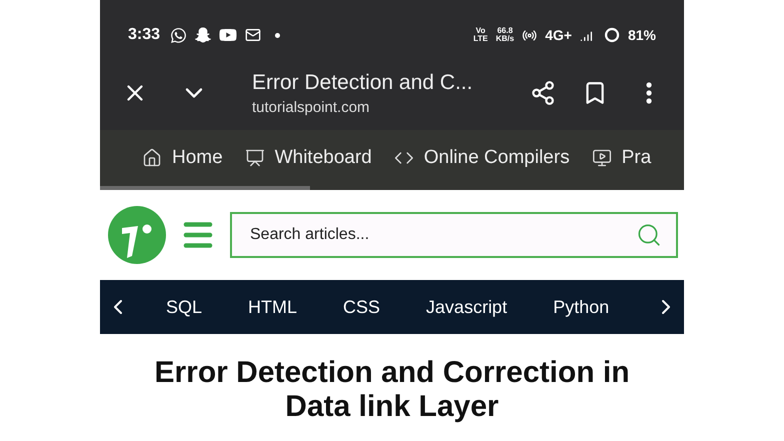 The image size is (784, 441). What do you see at coordinates (152, 158) in the screenshot?
I see `home-icon` at bounding box center [152, 158].